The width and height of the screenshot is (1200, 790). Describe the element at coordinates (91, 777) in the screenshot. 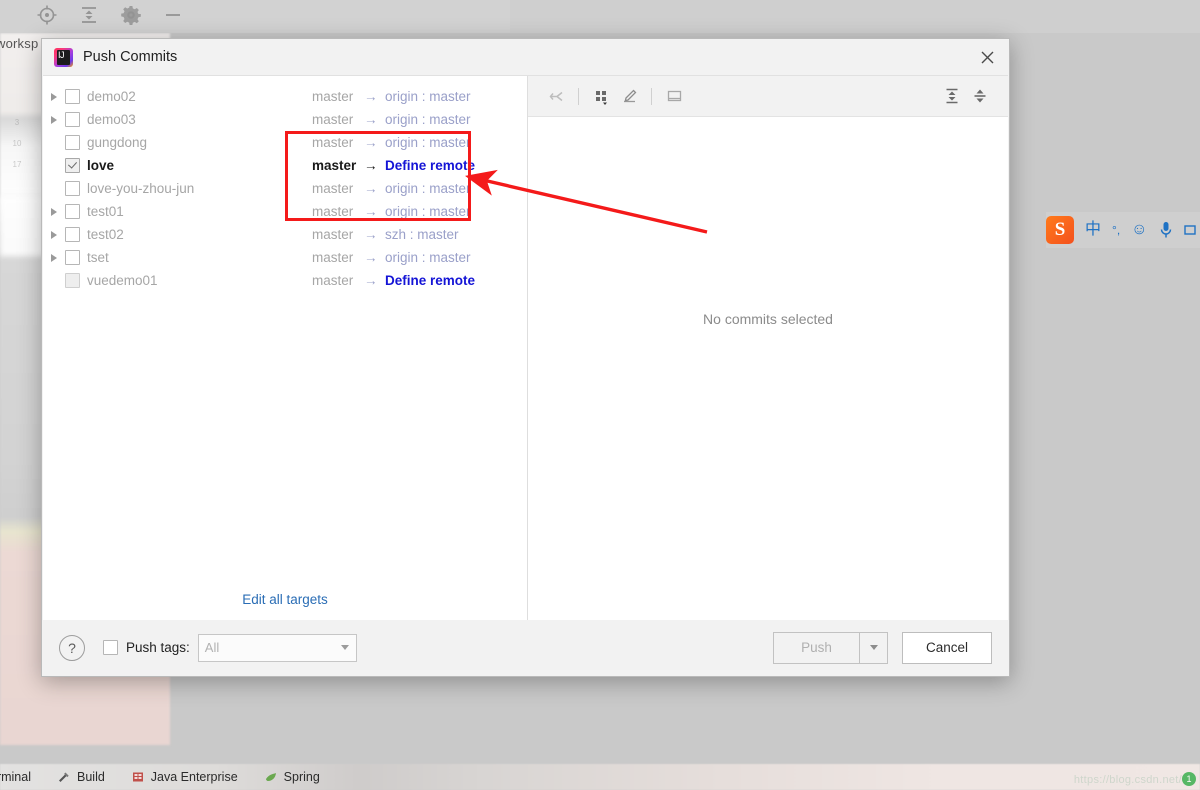

I see `status-item-label: Build` at that location.